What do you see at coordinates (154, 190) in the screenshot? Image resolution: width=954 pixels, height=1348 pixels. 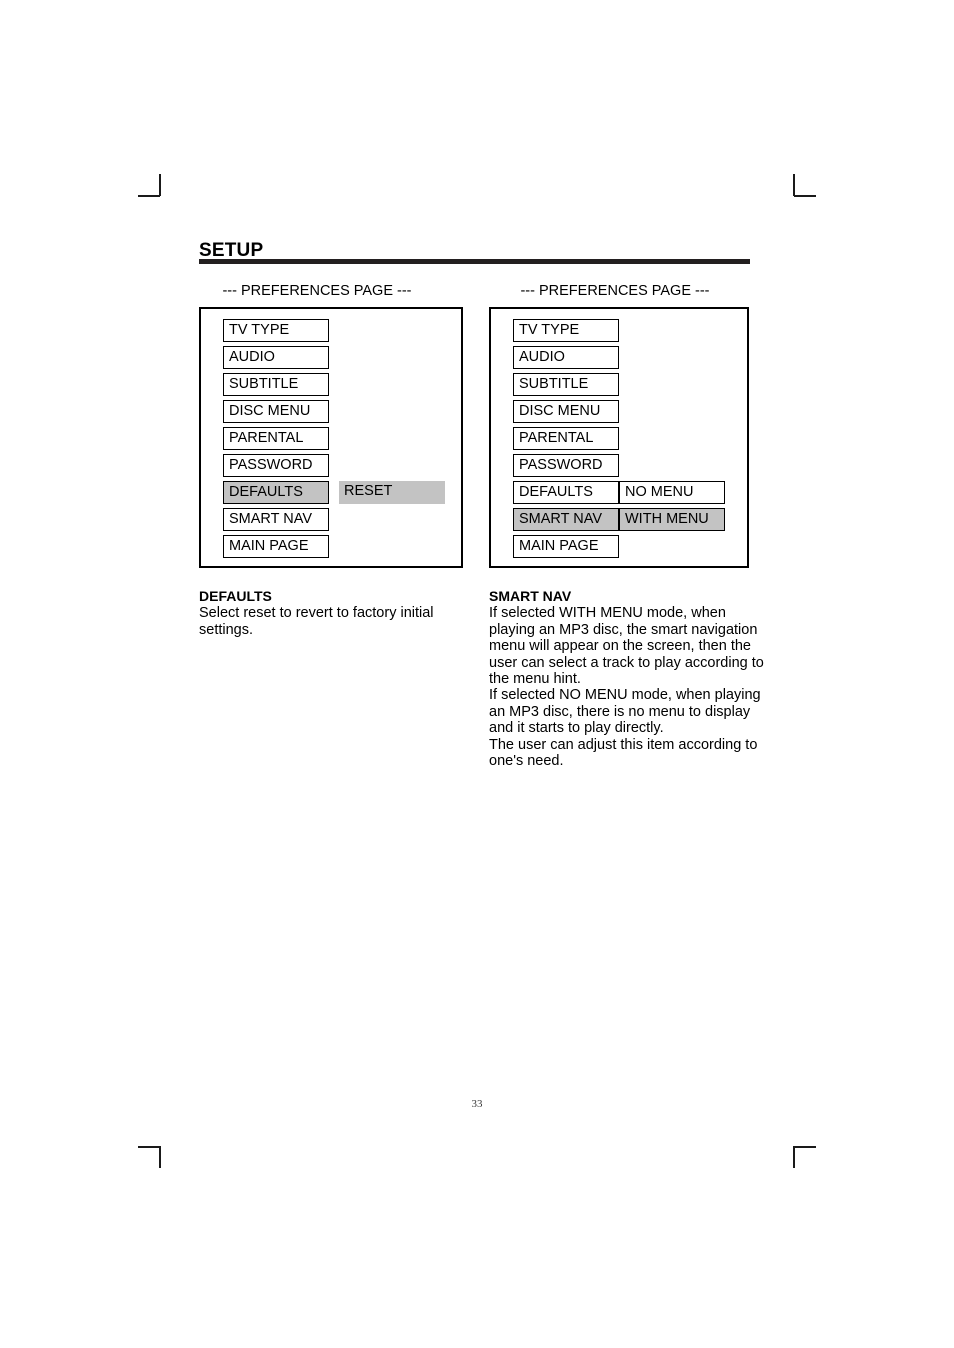 I see `crop-mark-top-left` at bounding box center [154, 190].